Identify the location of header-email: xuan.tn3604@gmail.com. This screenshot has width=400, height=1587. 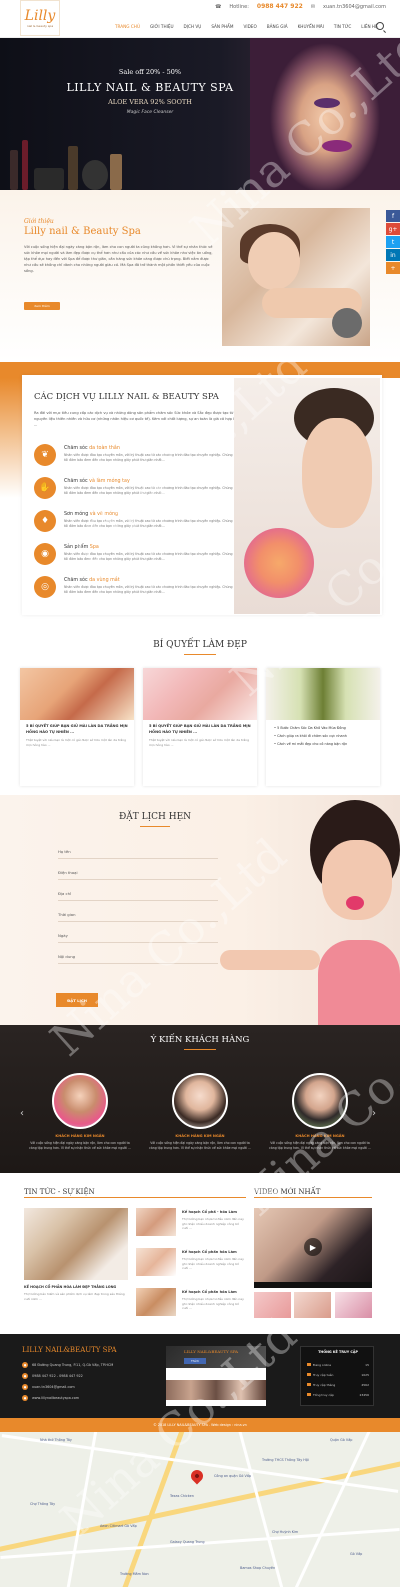
(354, 7).